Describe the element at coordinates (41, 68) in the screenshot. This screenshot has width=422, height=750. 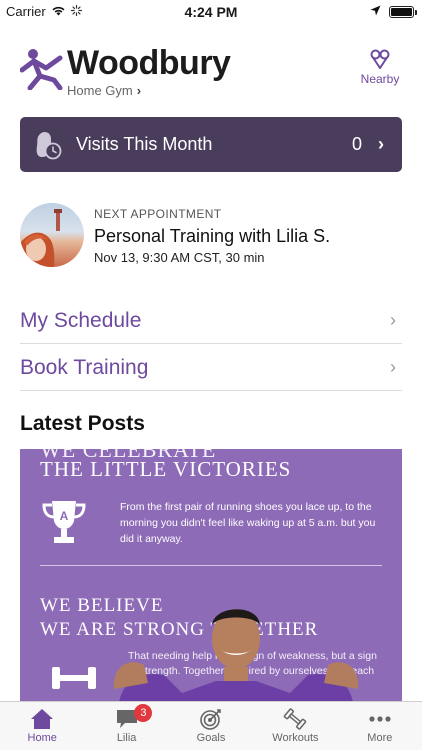
I see `brand-logo-icon` at that location.